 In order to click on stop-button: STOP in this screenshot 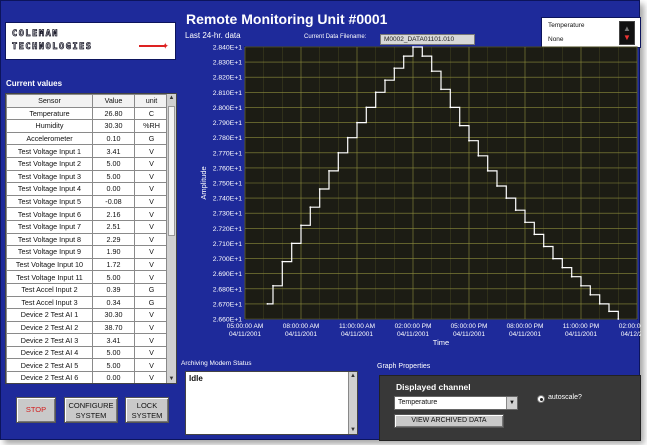, I will do `click(36, 410)`.